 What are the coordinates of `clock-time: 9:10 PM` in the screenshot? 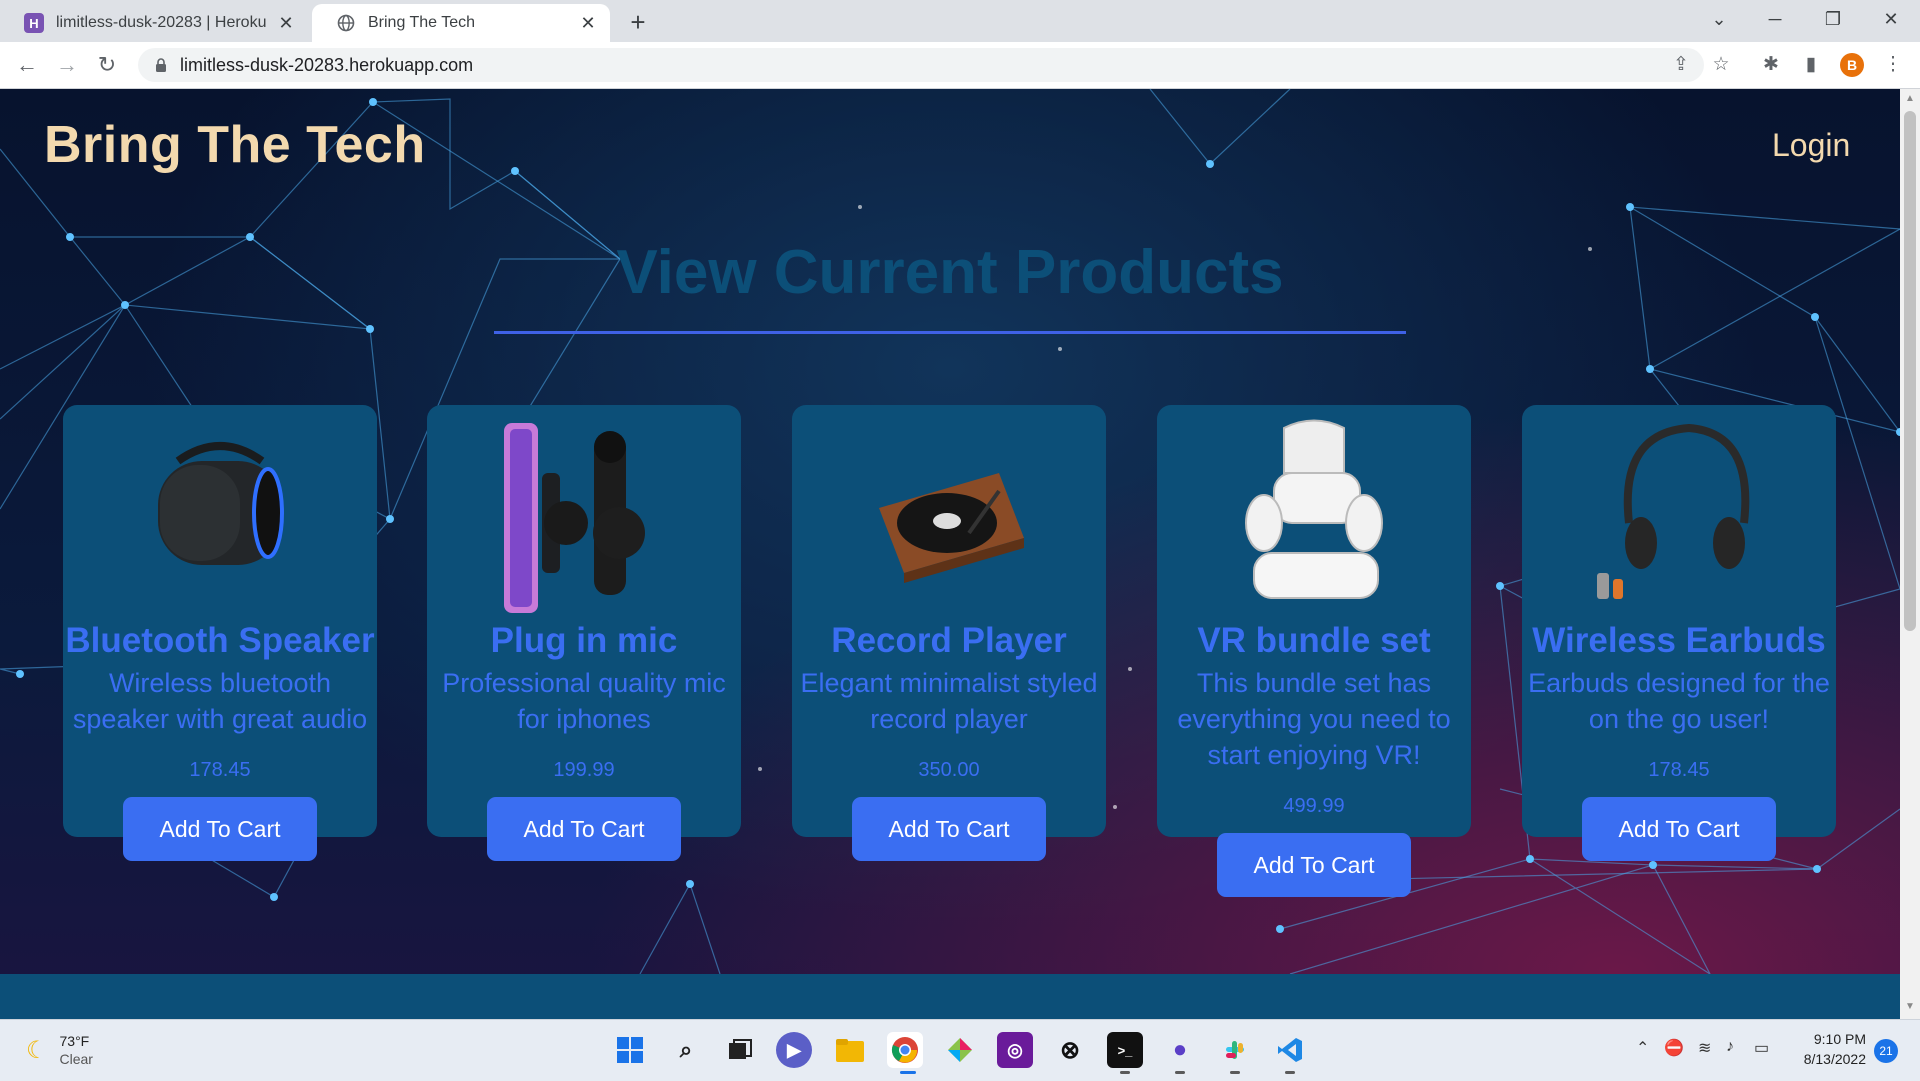 It's located at (1839, 1039).